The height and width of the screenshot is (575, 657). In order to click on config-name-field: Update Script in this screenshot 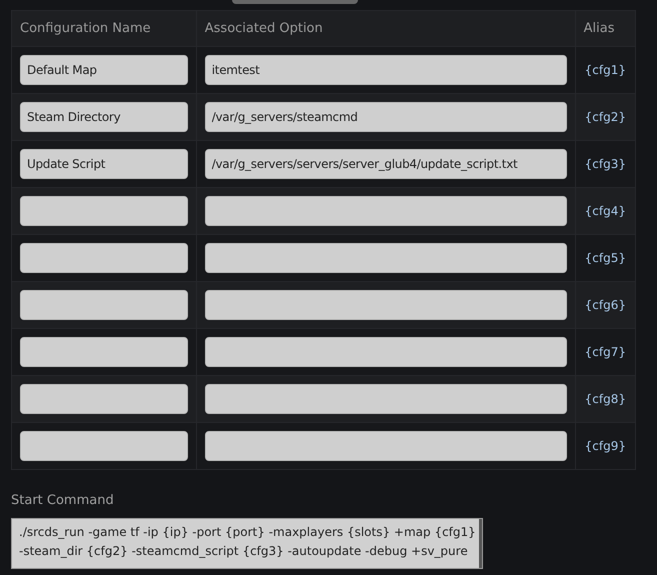, I will do `click(104, 164)`.